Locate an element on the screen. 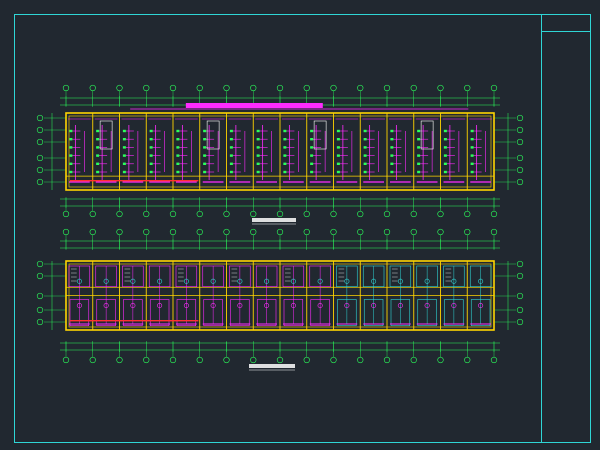 This screenshot has width=600, height=450. plan-caption-mark is located at coordinates (272, 366).